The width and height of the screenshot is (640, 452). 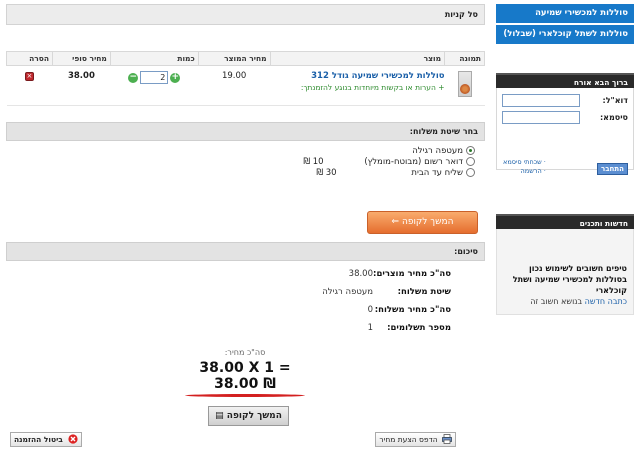 I want to click on red-underline, so click(x=245, y=395).